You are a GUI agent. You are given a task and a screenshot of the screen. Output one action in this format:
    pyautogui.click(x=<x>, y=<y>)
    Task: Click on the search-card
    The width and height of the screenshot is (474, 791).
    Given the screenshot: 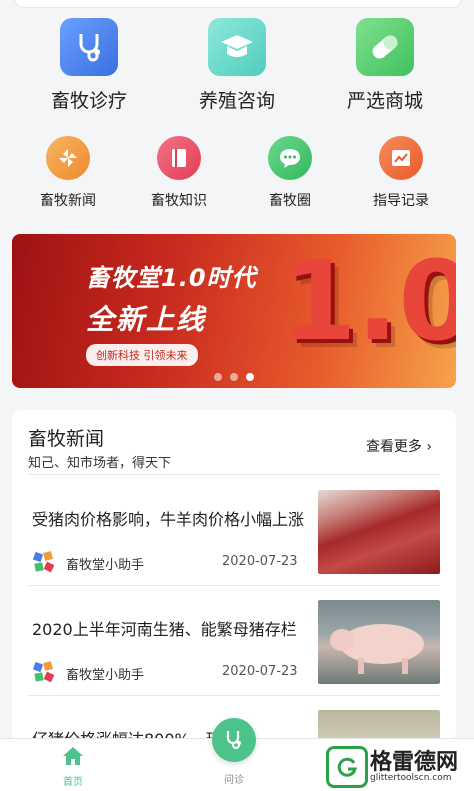 What is the action you would take?
    pyautogui.click(x=238, y=4)
    